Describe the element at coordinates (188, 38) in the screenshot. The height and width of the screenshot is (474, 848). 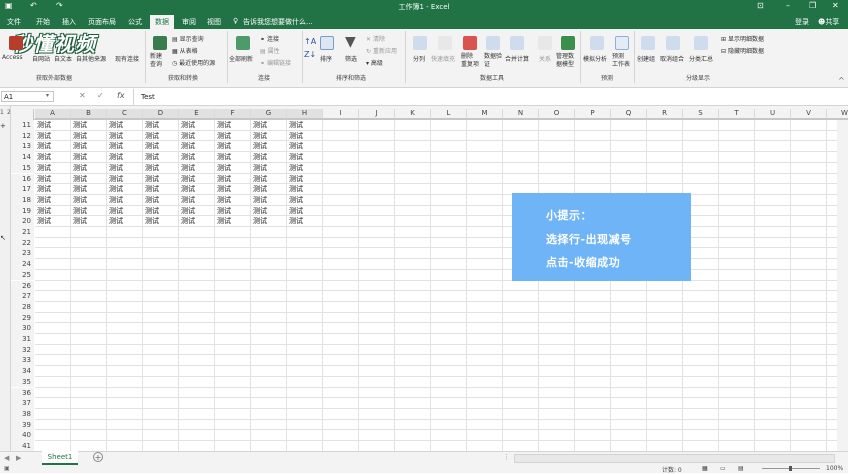
I see `ribbon-show-queries: ▤ 显示查询` at that location.